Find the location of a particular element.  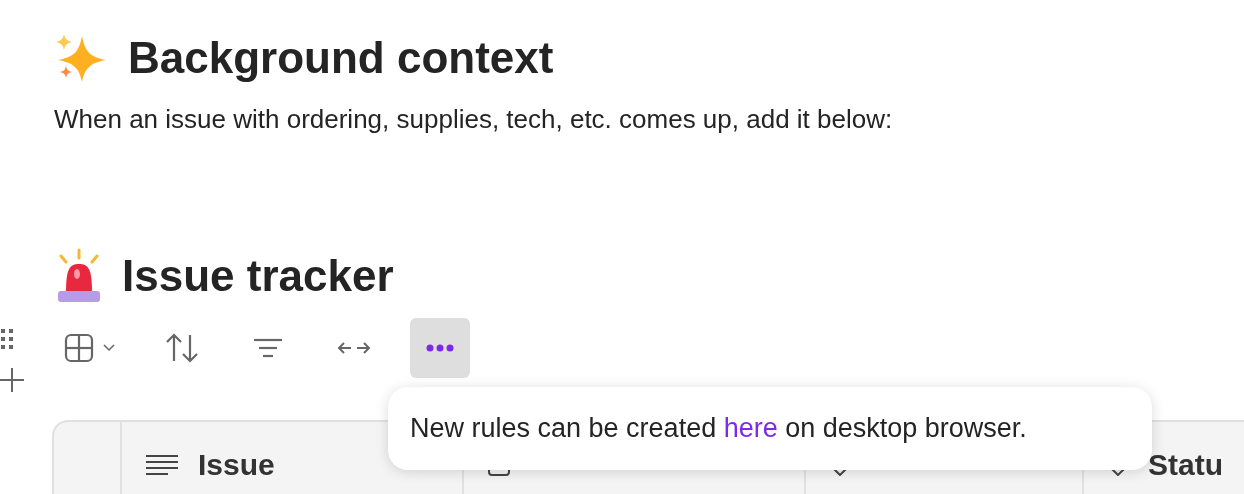

drag-handle-icon is located at coordinates (7, 339).